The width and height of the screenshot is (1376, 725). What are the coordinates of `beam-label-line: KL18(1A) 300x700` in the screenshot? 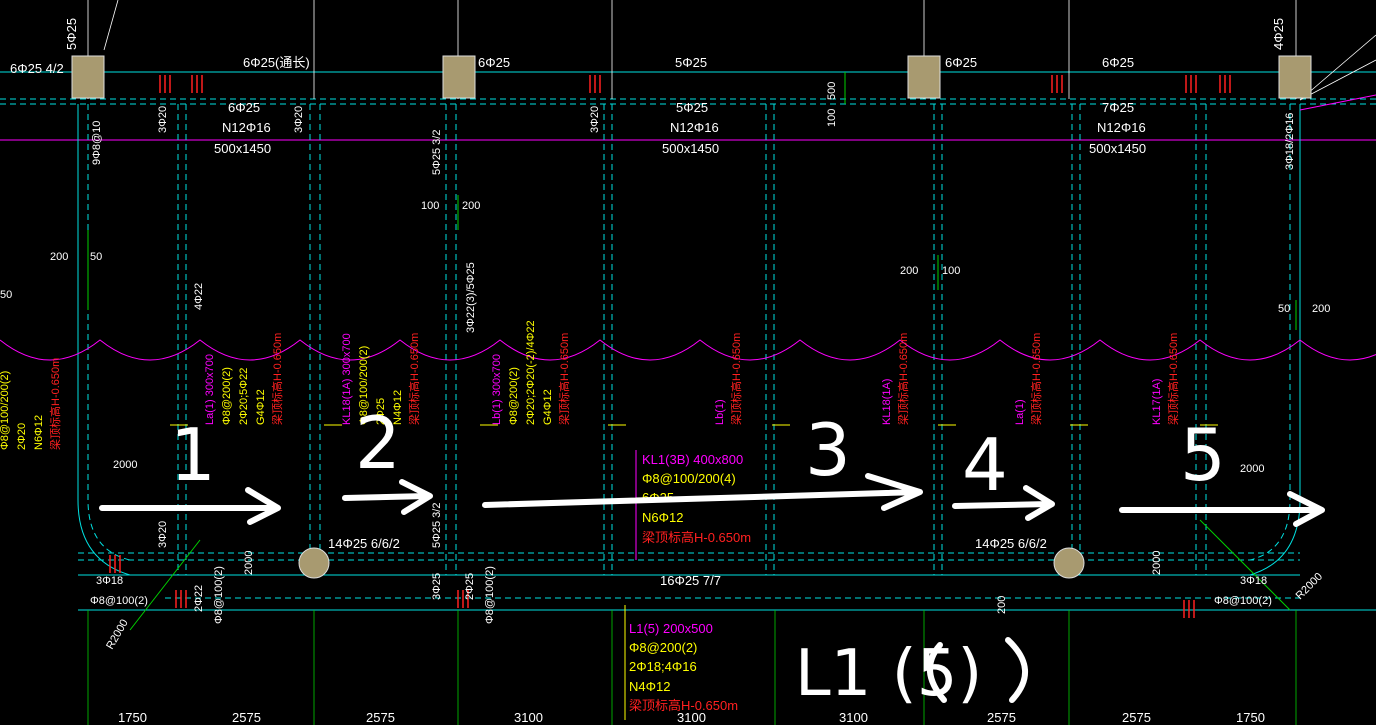 It's located at (347, 379).